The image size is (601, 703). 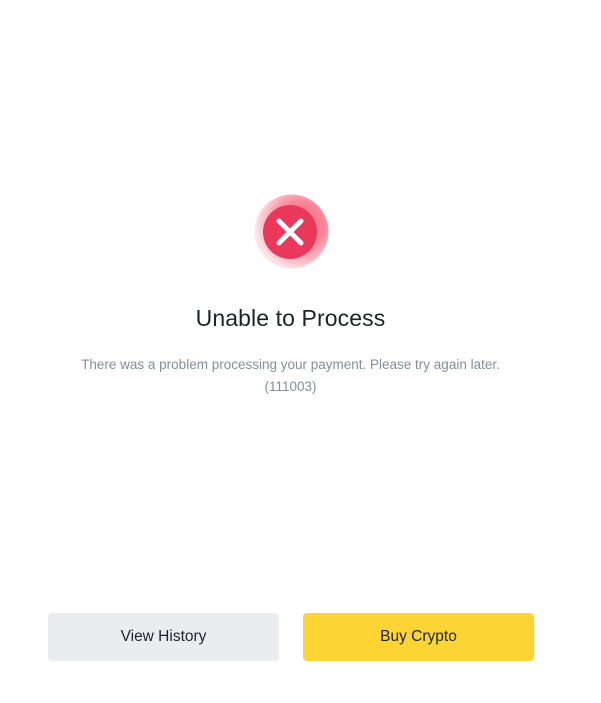 I want to click on buy-crypto-button: Buy Crypto, so click(x=418, y=637).